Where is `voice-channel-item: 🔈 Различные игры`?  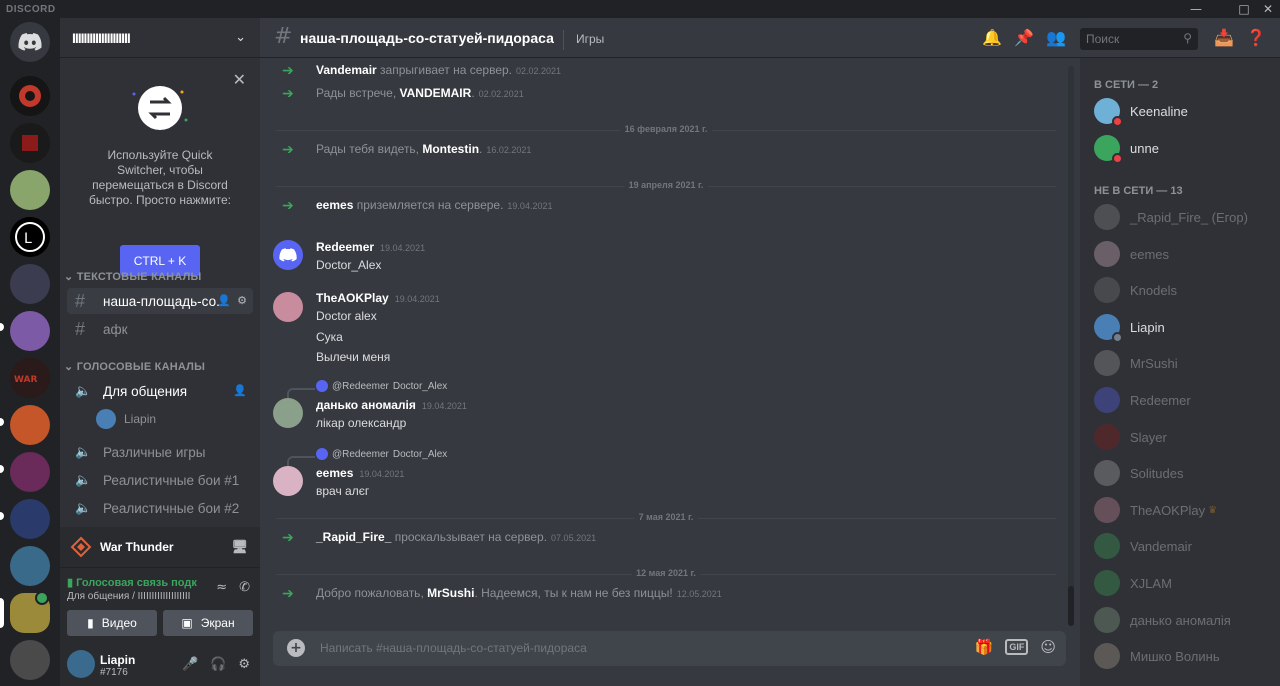 voice-channel-item: 🔈 Различные игры is located at coordinates (160, 452).